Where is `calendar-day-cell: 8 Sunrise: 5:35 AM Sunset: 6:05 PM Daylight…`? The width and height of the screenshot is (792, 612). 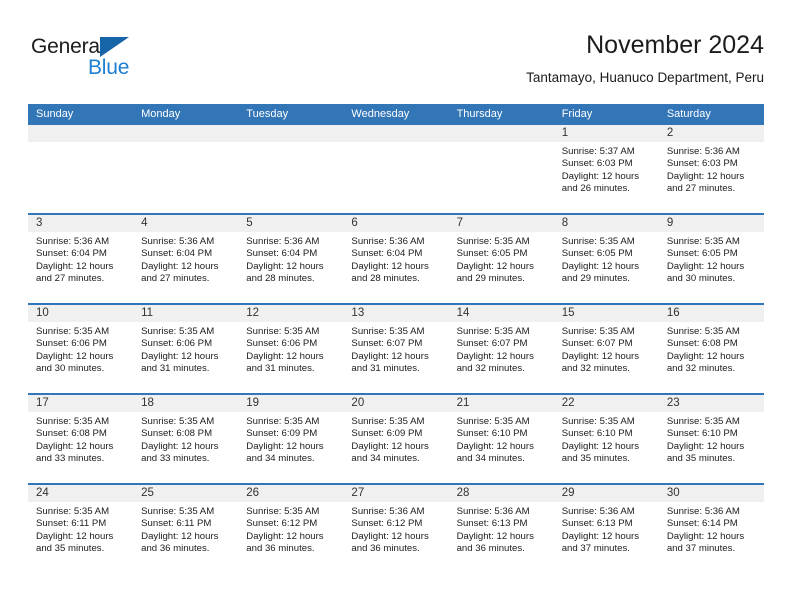 calendar-day-cell: 8 Sunrise: 5:35 AM Sunset: 6:05 PM Daylight… is located at coordinates (606, 259).